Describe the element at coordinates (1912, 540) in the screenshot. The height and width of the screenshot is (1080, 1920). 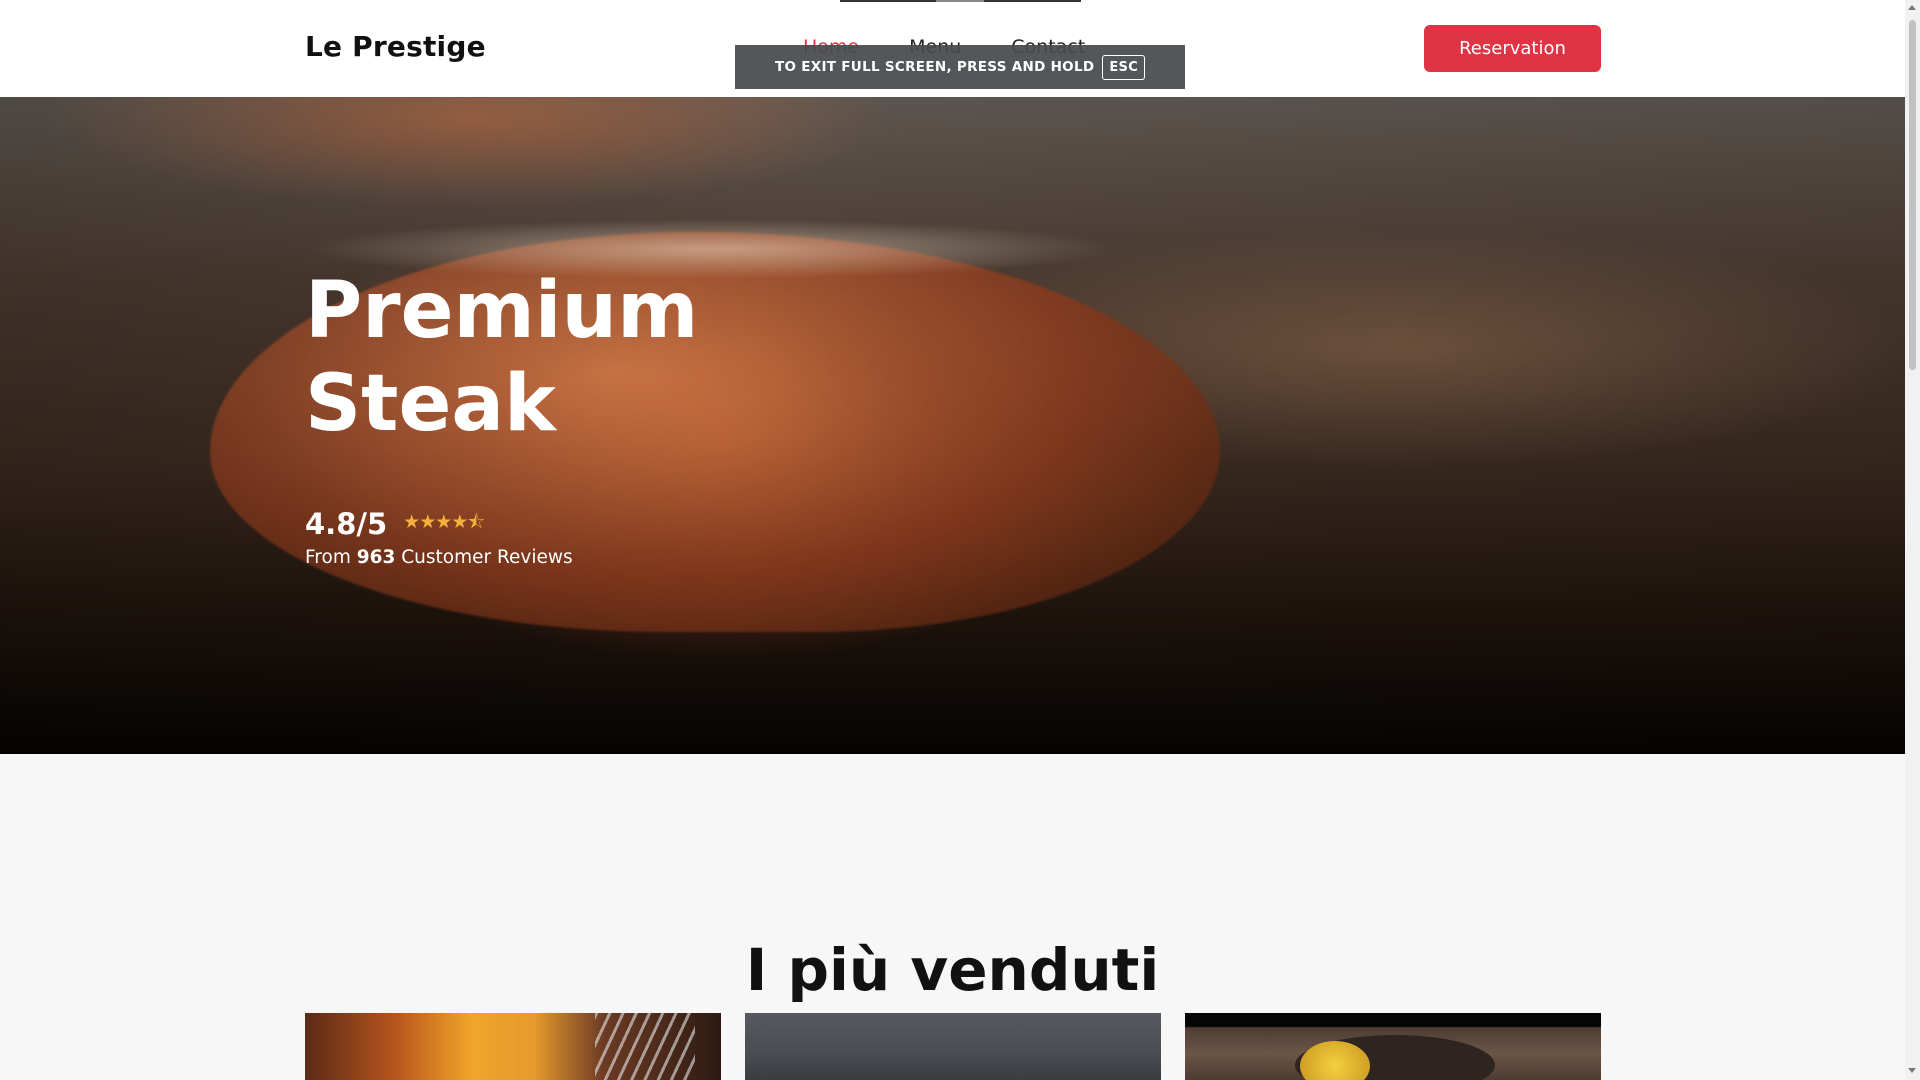
I see `page-scrollbar` at that location.